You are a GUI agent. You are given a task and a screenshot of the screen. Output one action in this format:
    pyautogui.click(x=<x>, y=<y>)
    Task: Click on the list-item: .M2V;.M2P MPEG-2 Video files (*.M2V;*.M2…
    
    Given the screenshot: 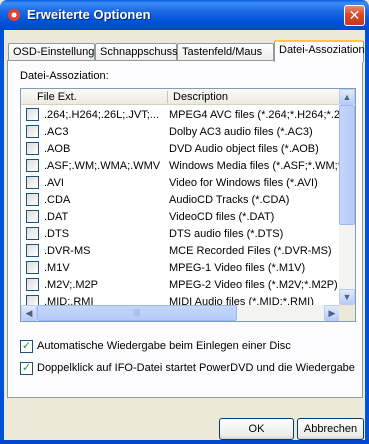 What is the action you would take?
    pyautogui.click(x=180, y=285)
    